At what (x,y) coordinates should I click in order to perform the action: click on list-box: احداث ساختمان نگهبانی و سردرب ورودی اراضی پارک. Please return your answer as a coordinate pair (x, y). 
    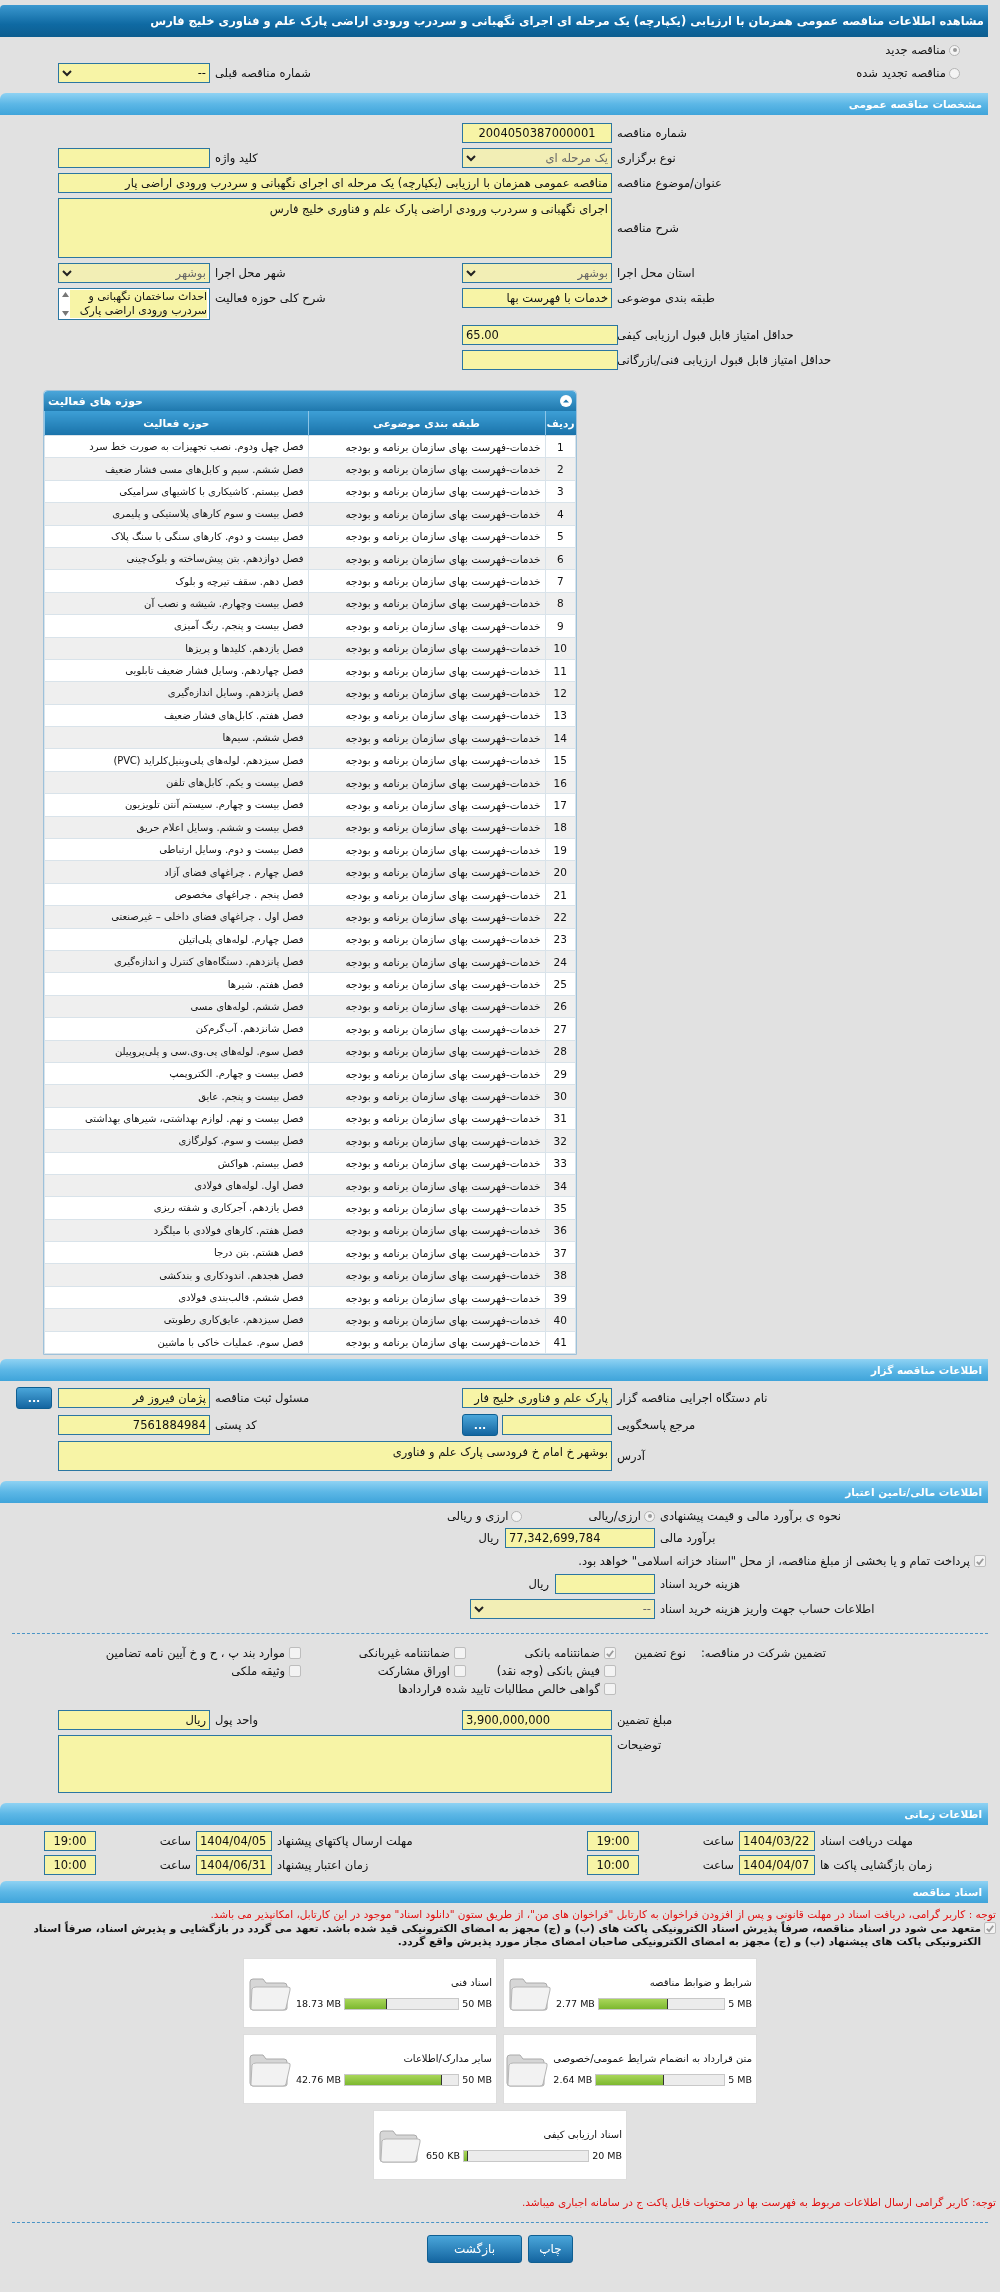
    Looking at the image, I should click on (134, 304).